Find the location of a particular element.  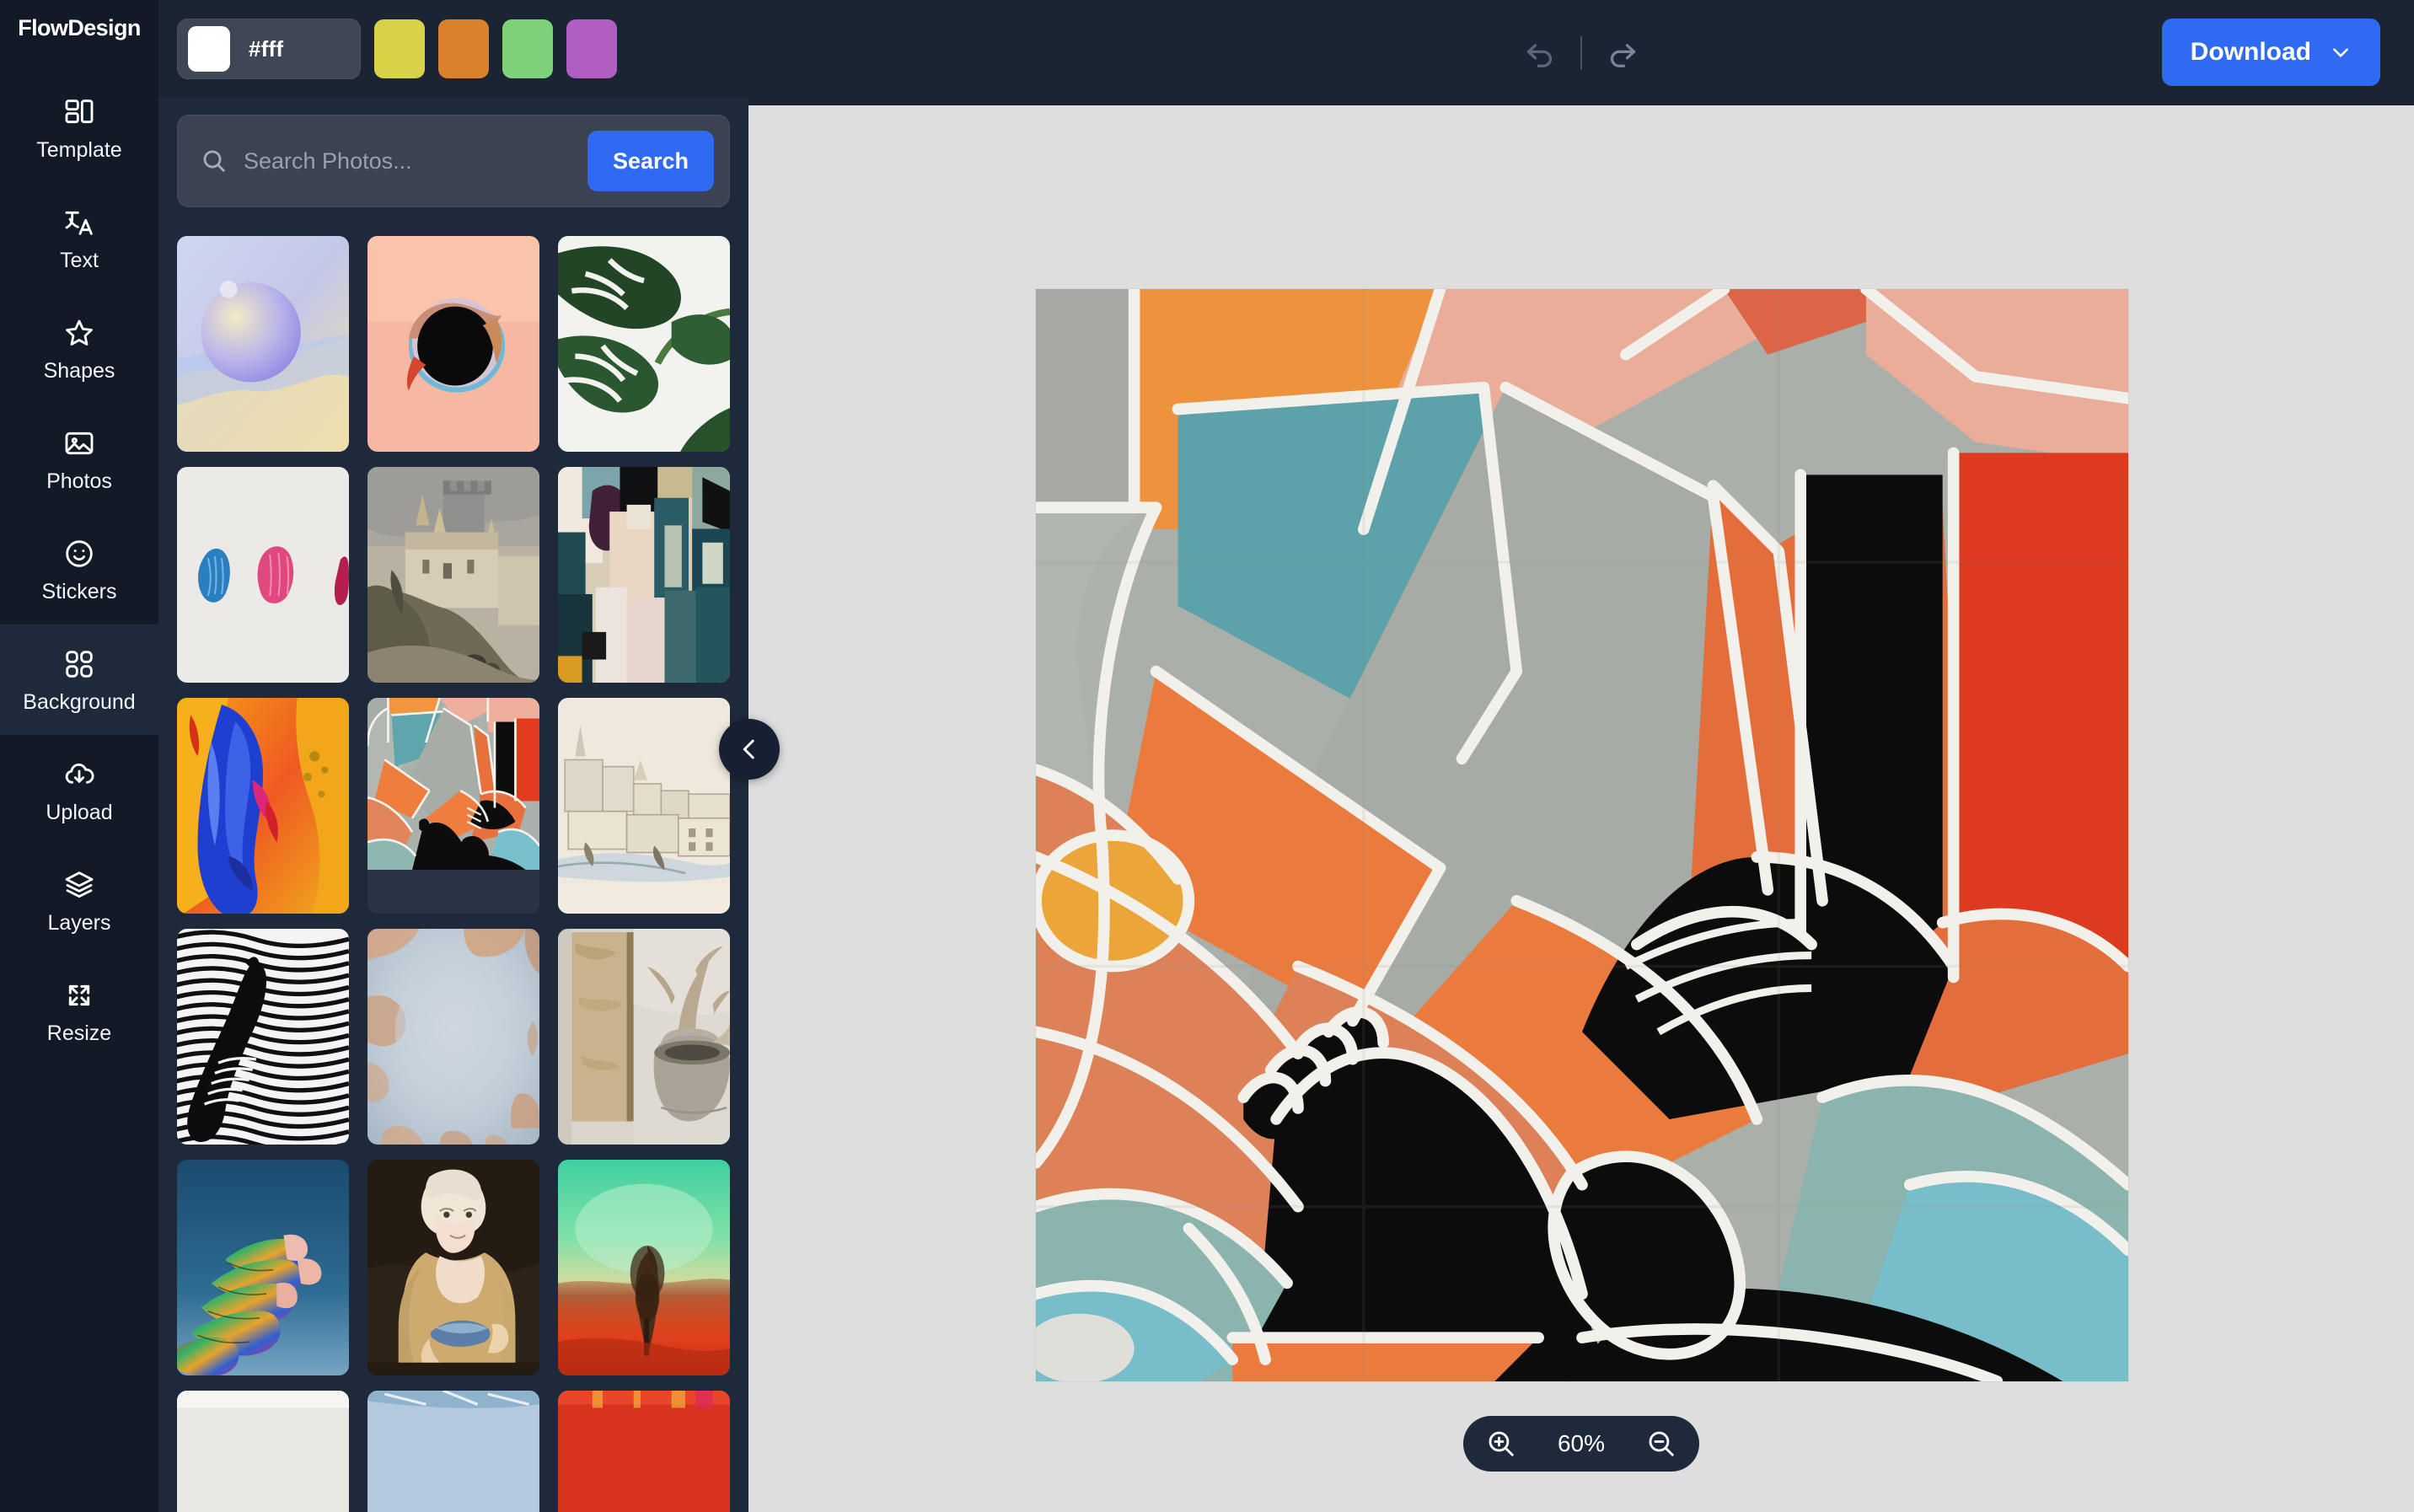

undo-button is located at coordinates (1539, 53).